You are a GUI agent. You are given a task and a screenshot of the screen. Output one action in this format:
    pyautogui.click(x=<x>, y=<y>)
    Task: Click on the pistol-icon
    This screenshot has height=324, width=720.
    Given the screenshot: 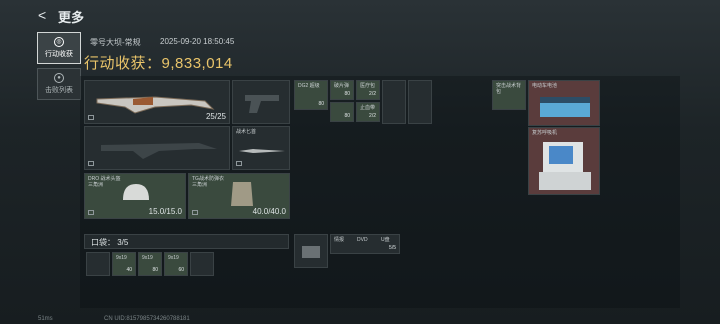 What is the action you would take?
    pyautogui.click(x=262, y=104)
    